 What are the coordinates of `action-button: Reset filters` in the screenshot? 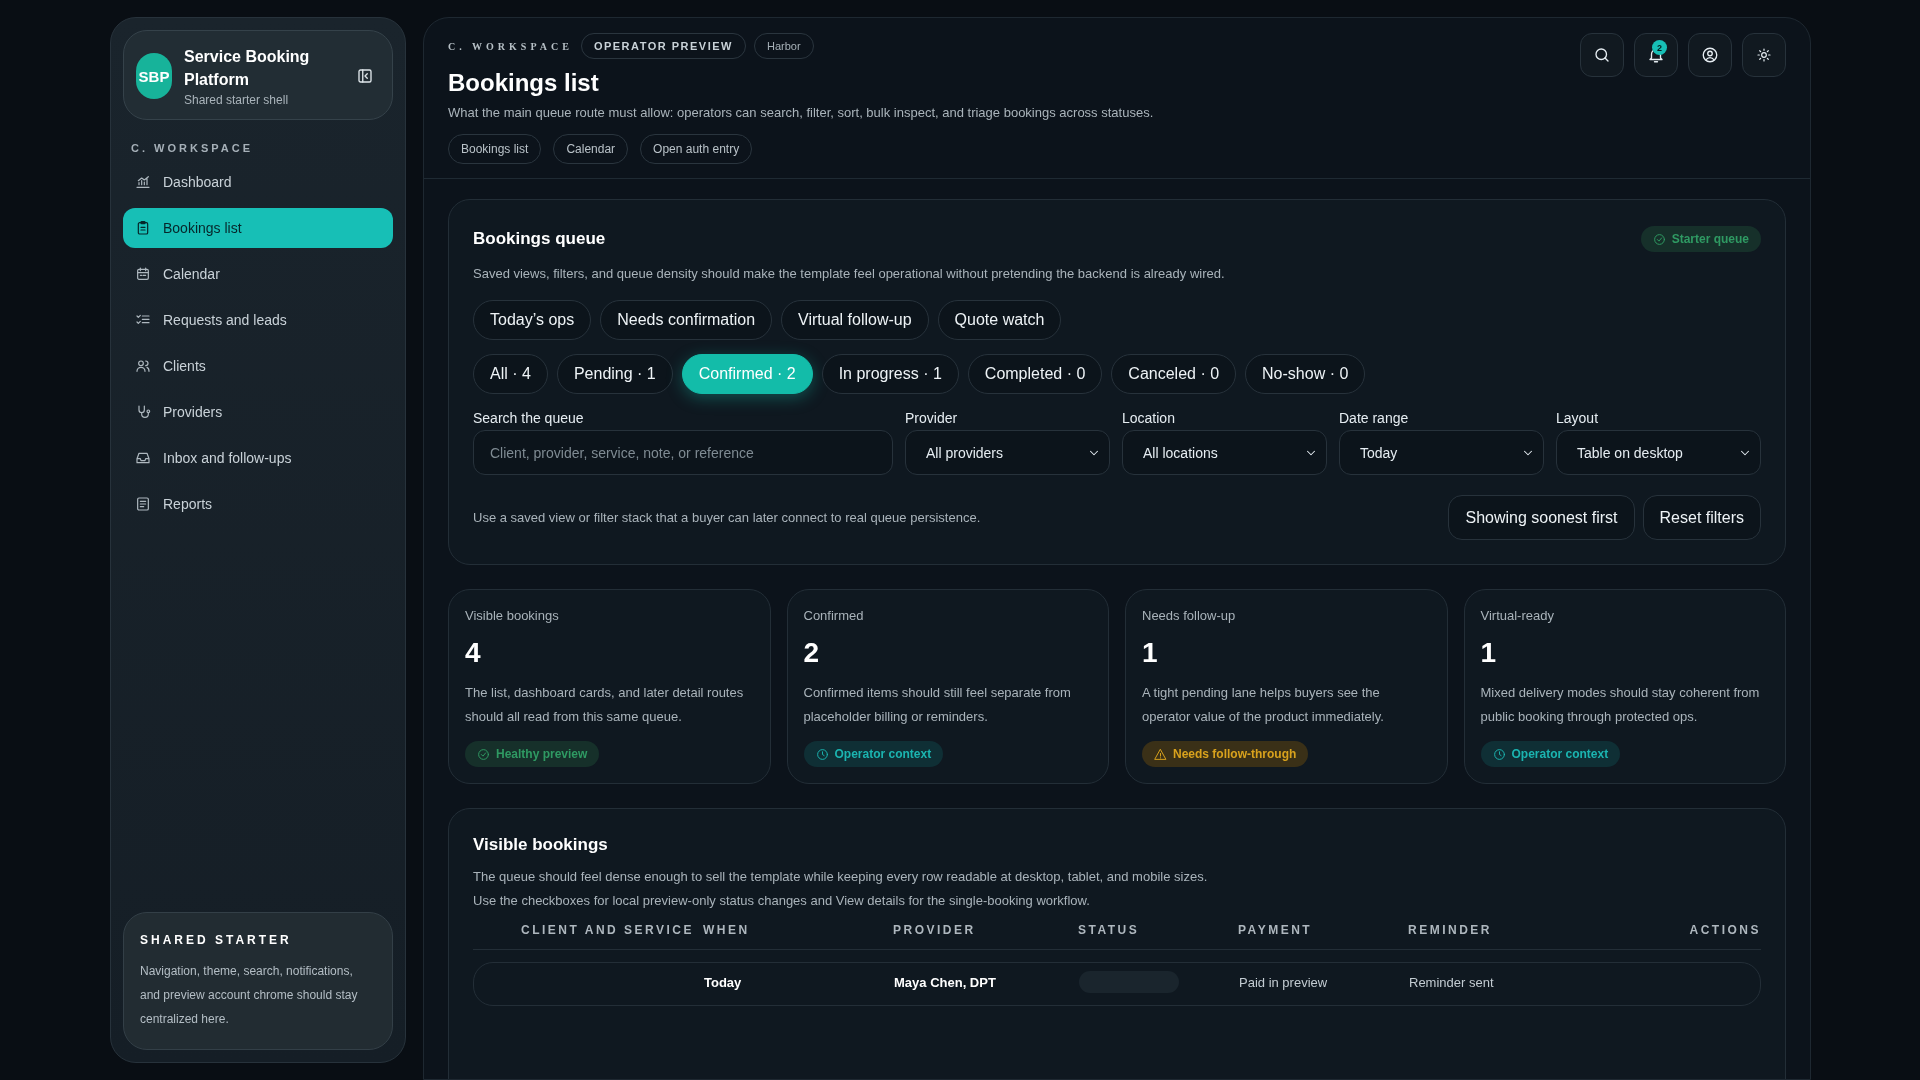 It's located at (1701, 517).